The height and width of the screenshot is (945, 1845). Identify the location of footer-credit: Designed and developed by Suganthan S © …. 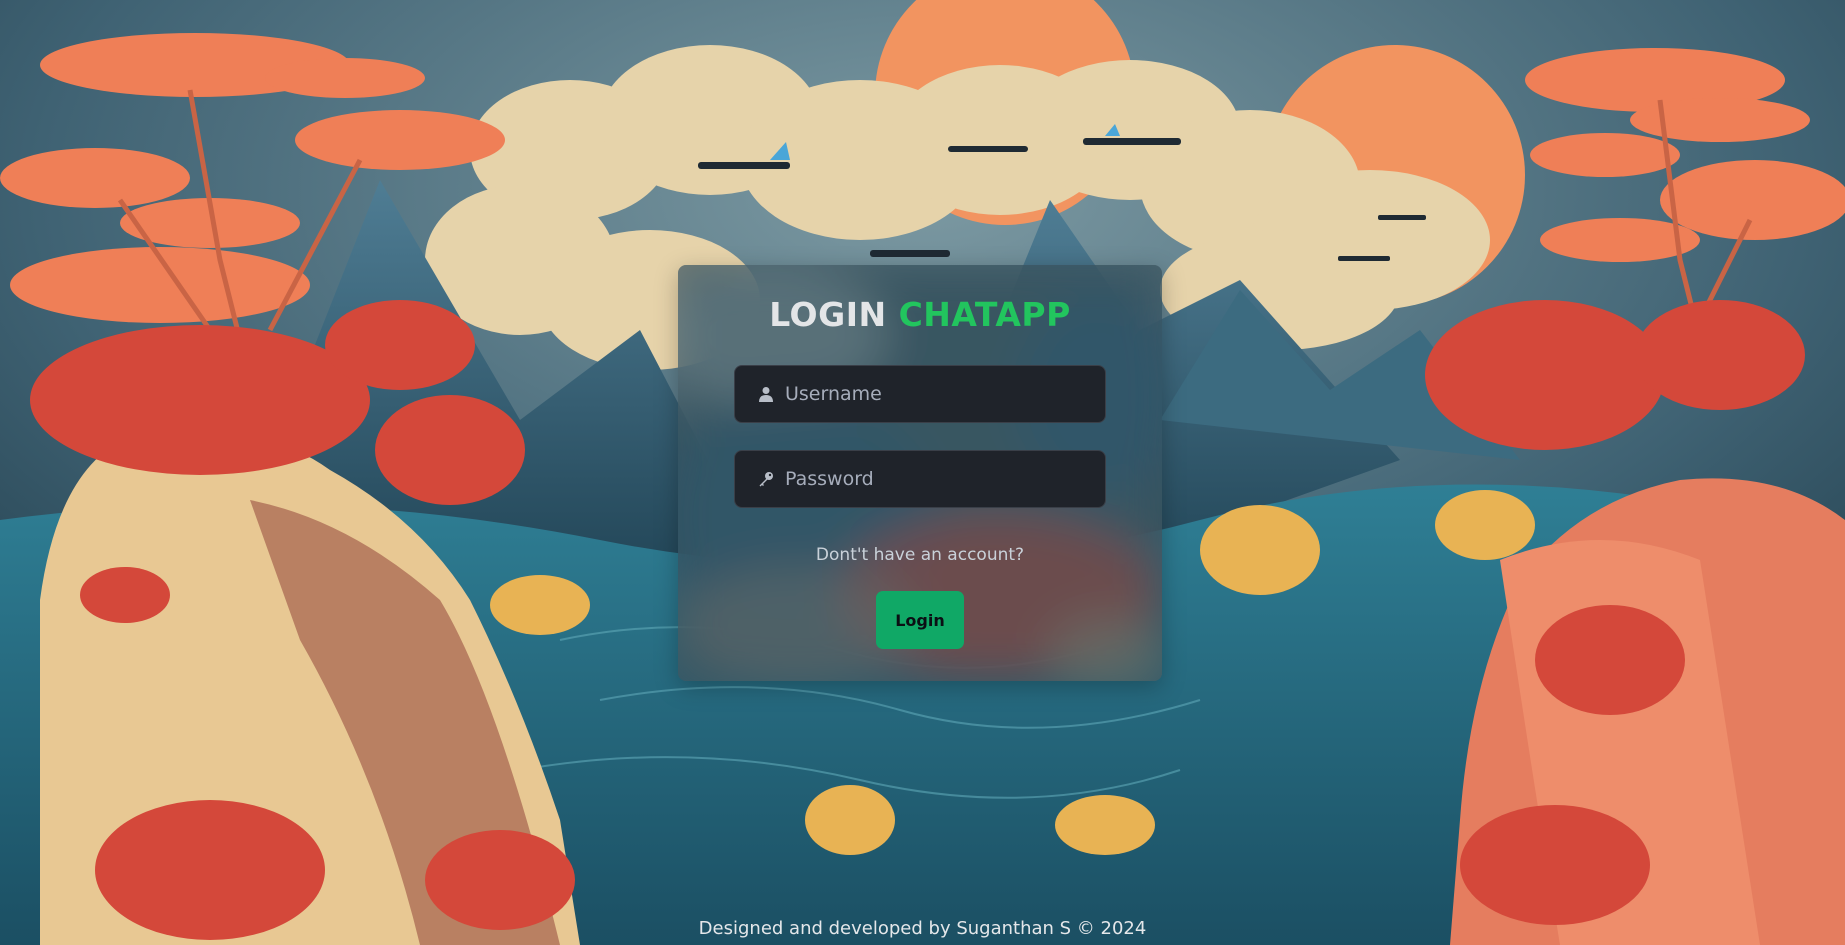
(922, 928).